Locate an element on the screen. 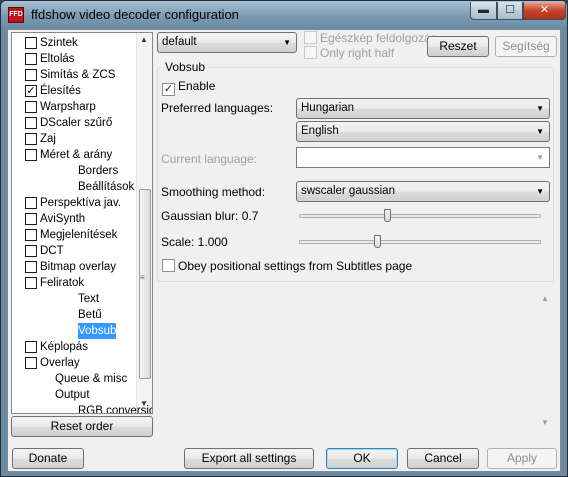 The height and width of the screenshot is (477, 568). tree-scrollbar: ▲ ≡ ▼ is located at coordinates (144, 223).